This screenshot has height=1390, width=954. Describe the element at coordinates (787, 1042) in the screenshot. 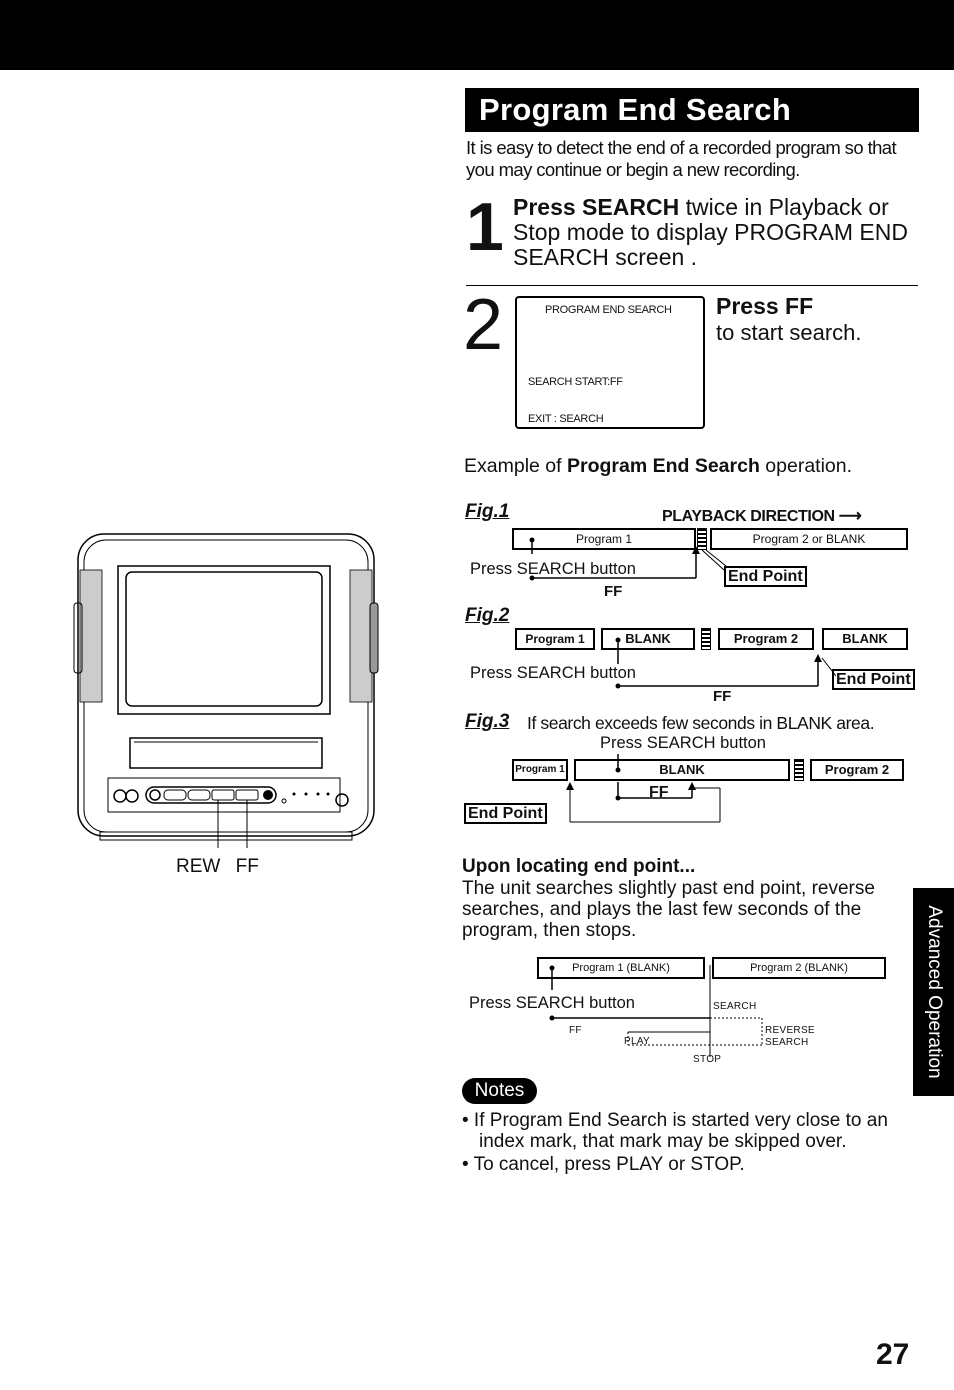

I see `fig-4-reverse-search-label: SEARCH` at that location.